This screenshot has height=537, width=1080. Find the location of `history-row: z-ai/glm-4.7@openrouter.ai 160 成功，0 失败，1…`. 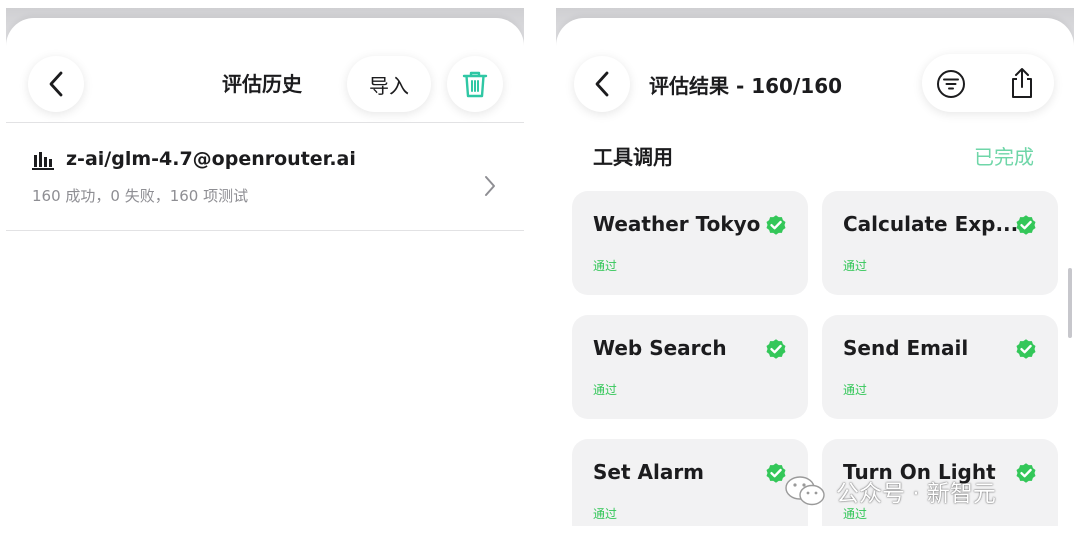

history-row: z-ai/glm-4.7@openrouter.ai 160 成功，0 失败，1… is located at coordinates (265, 177).